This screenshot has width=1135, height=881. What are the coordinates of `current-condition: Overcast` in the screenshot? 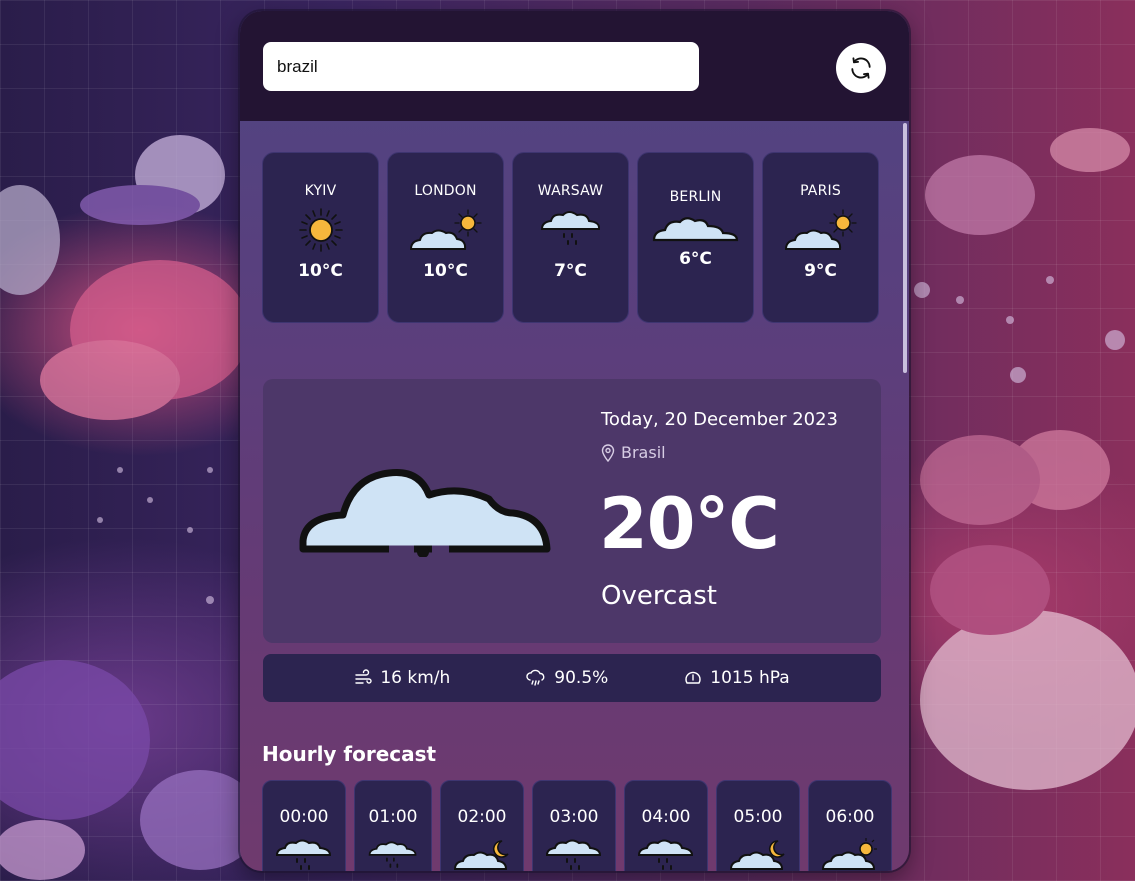 It's located at (659, 596).